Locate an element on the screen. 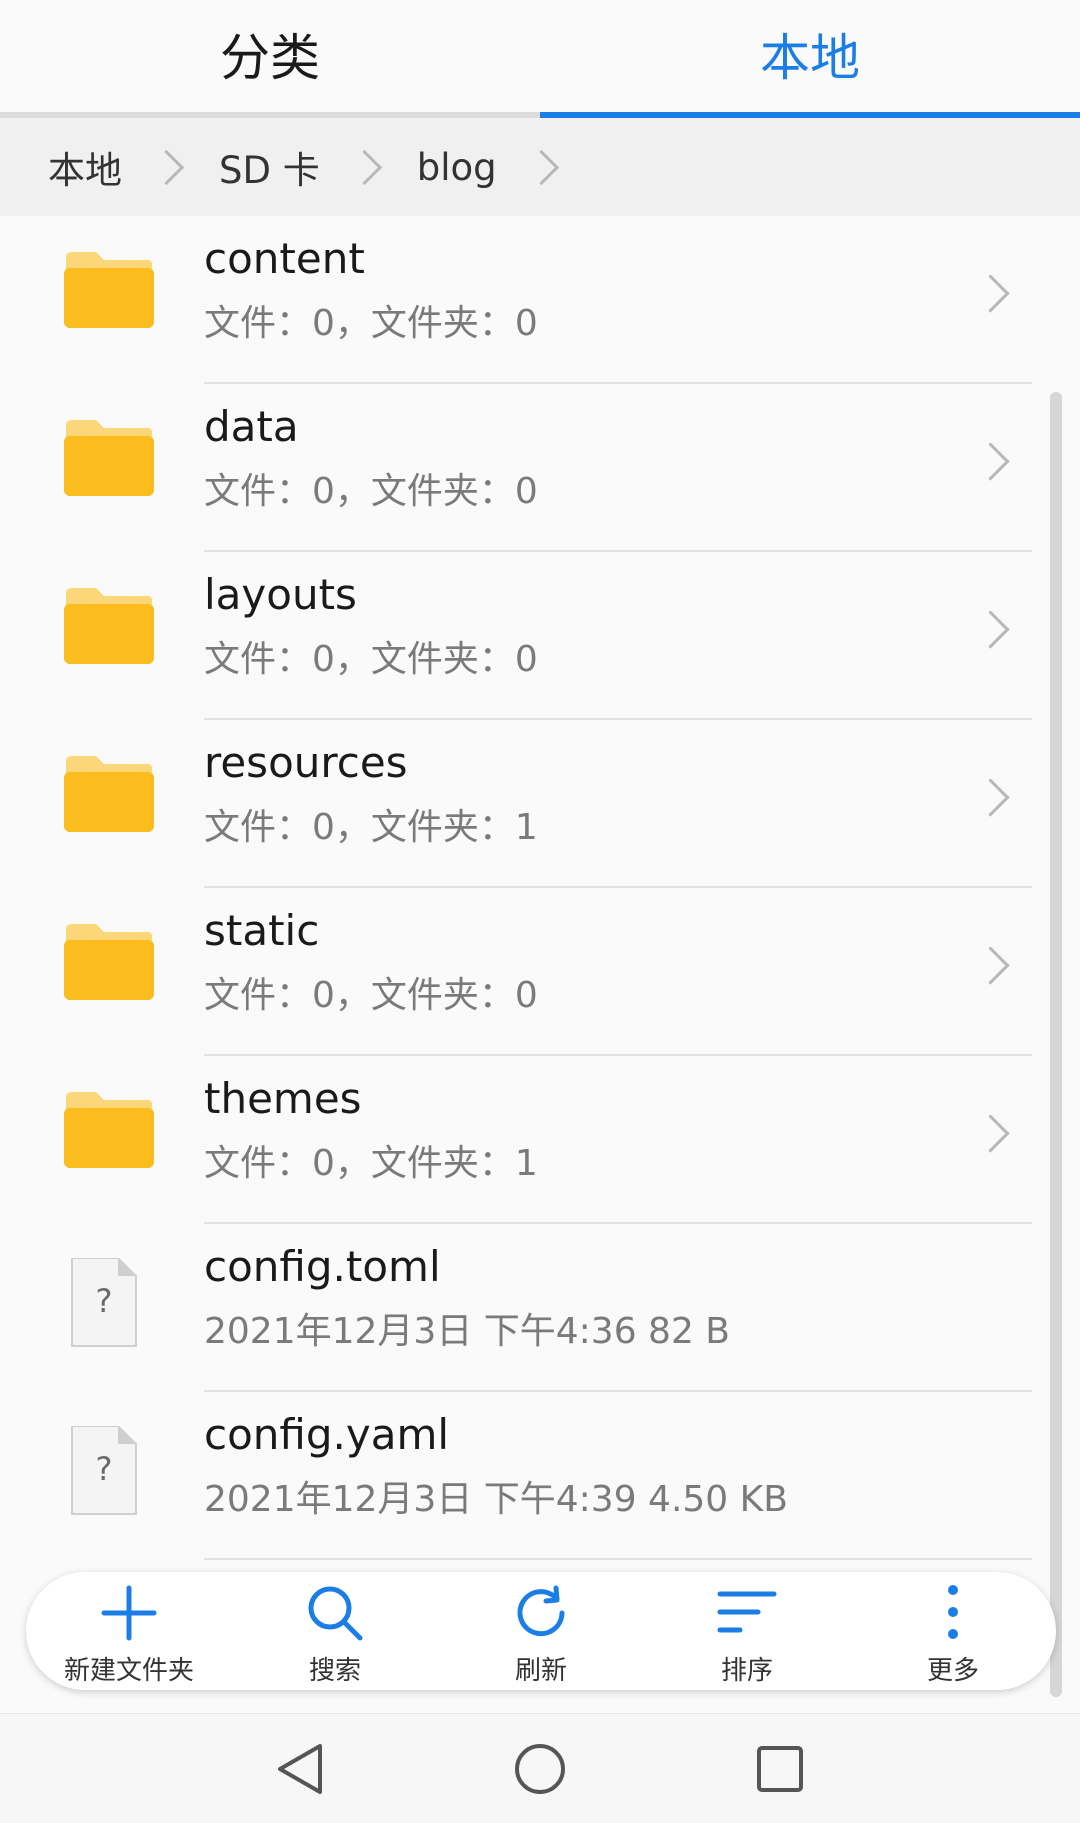 The image size is (1080, 1823). tab-categories-label: 分类 is located at coordinates (270, 58).